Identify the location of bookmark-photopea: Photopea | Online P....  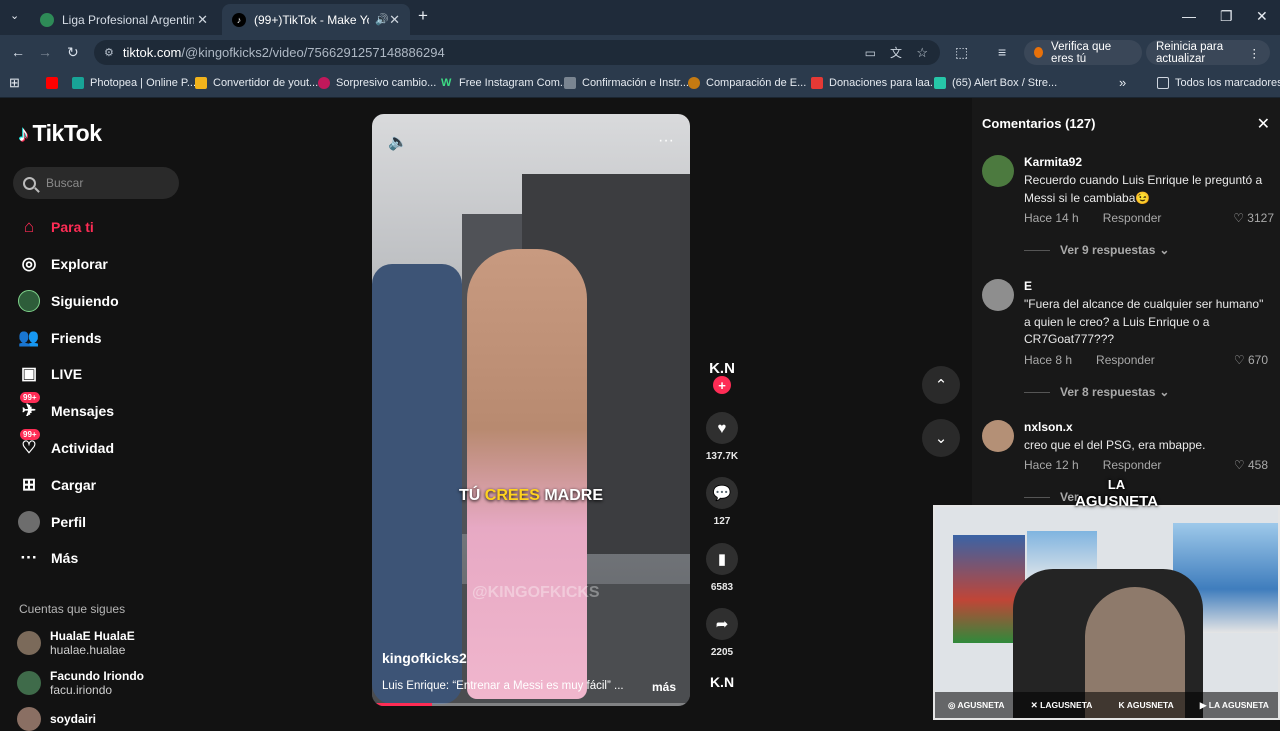
(134, 83).